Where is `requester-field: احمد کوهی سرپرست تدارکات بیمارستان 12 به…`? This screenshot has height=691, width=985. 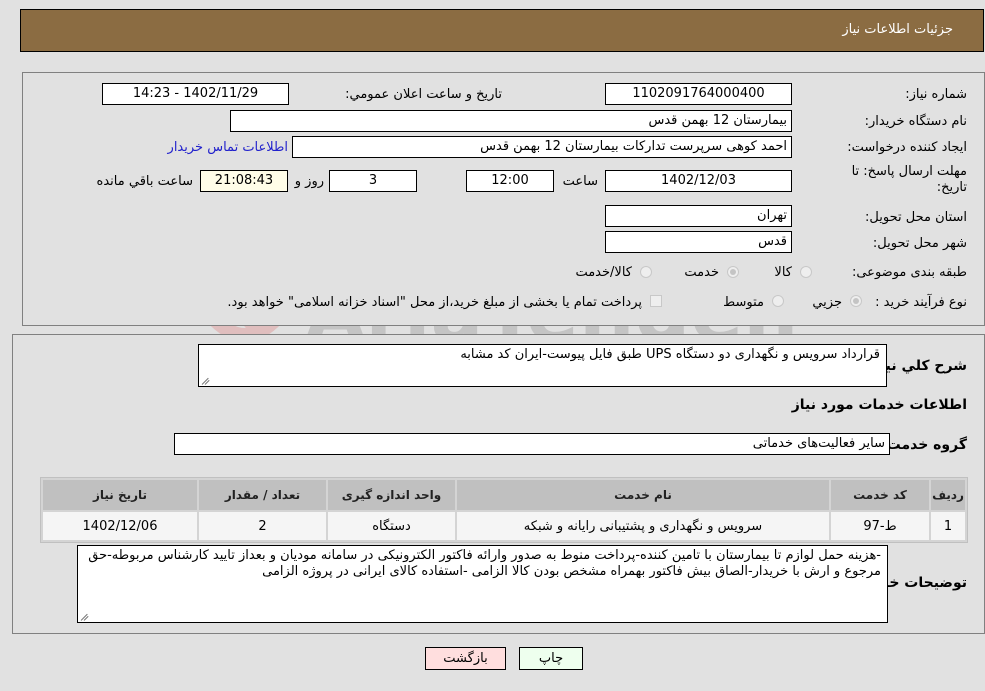
requester-field: احمد کوهی سرپرست تدارکات بیمارستان 12 به… is located at coordinates (542, 147).